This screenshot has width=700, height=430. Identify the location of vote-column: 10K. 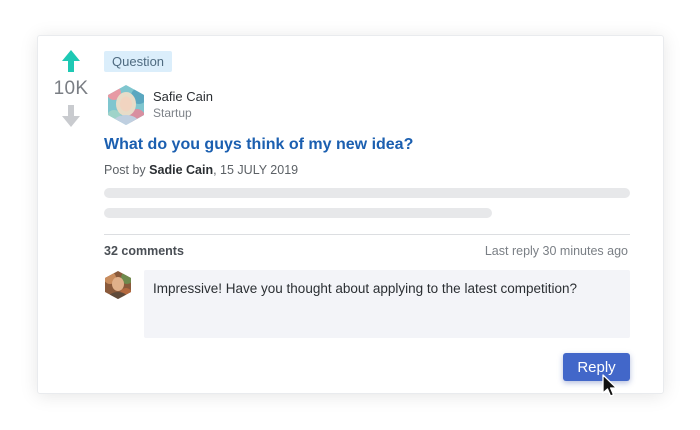
(71, 88).